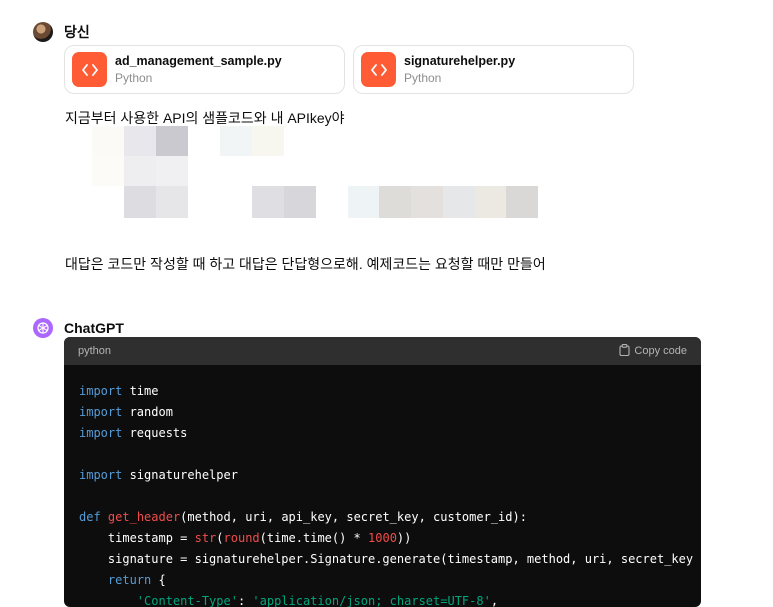 This screenshot has height=607, width=773. What do you see at coordinates (493, 69) in the screenshot?
I see `attachment-card-2: signaturehelper.py Python` at bounding box center [493, 69].